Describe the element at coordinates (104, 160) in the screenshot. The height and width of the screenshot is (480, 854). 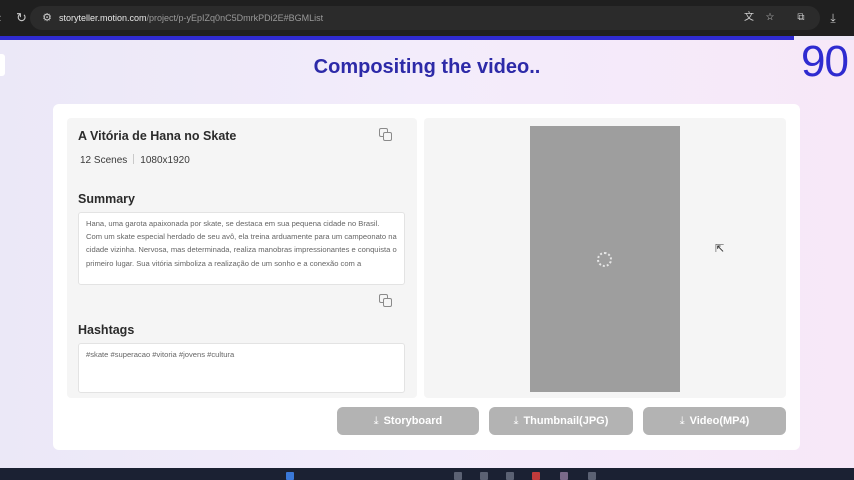
I see `scene-count: 12 Scenes` at that location.